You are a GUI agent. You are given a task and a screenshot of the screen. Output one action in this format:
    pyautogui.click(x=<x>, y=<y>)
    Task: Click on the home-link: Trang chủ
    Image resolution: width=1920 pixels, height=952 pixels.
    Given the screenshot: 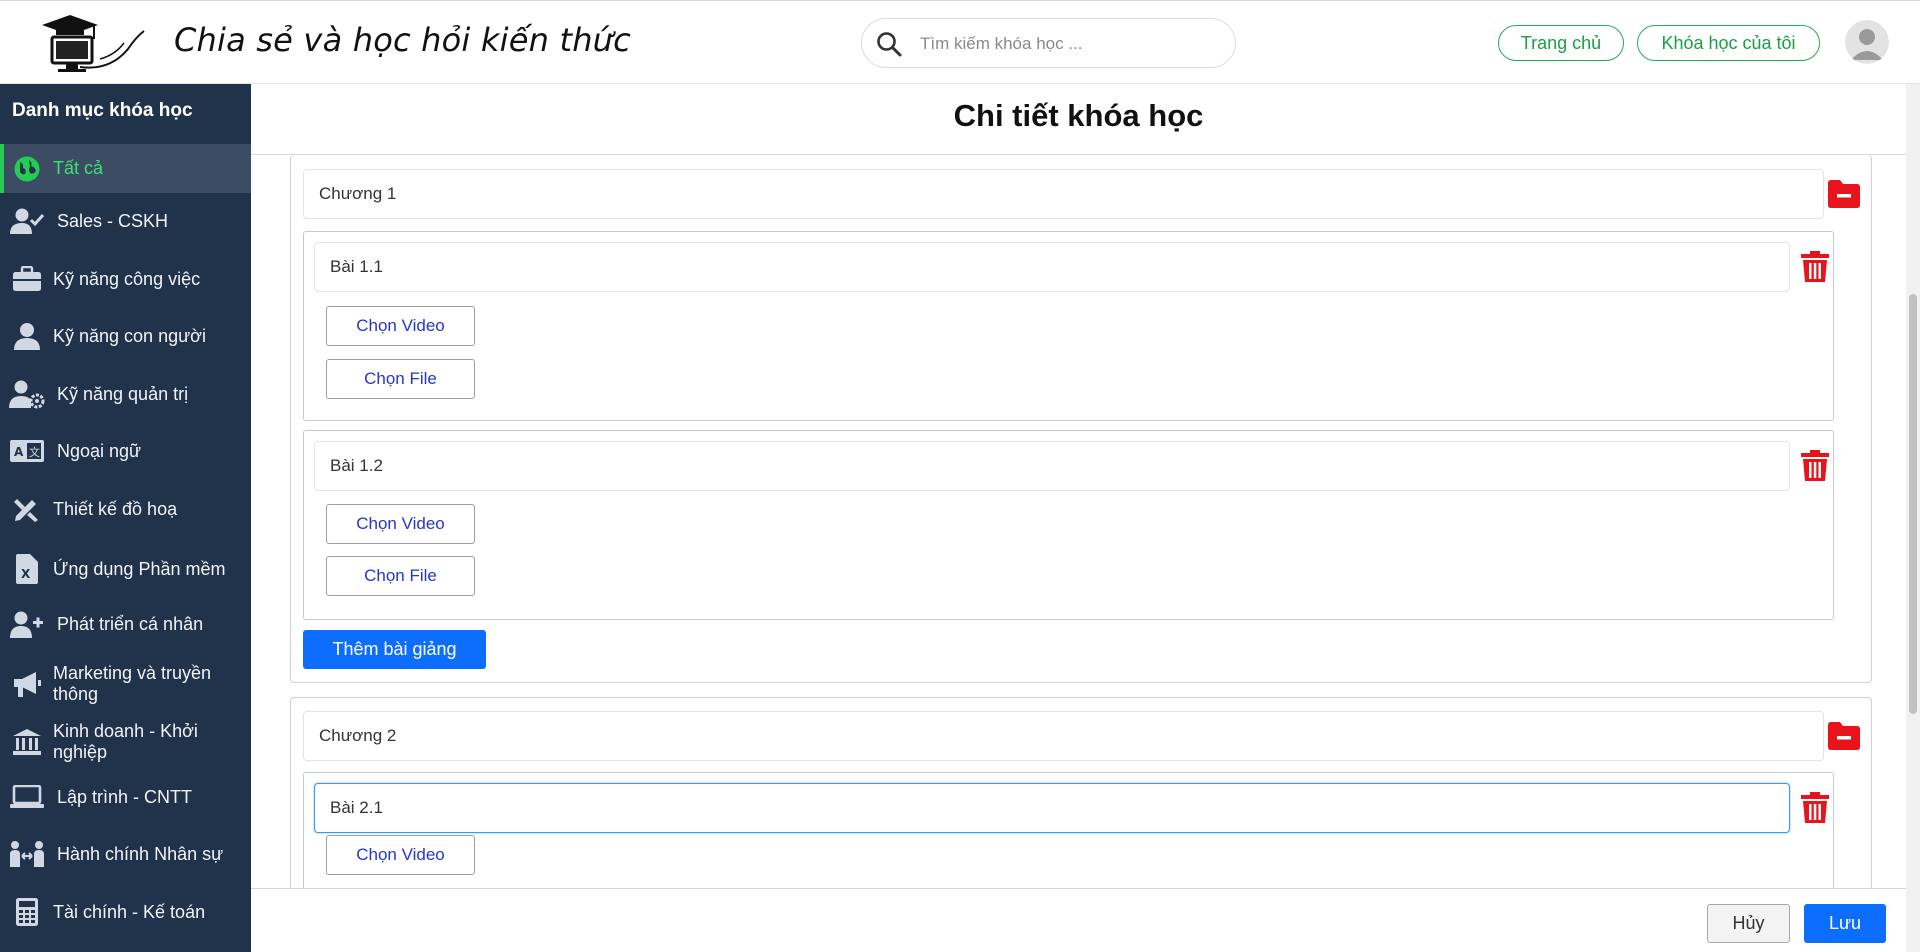 What is the action you would take?
    pyautogui.click(x=1561, y=43)
    